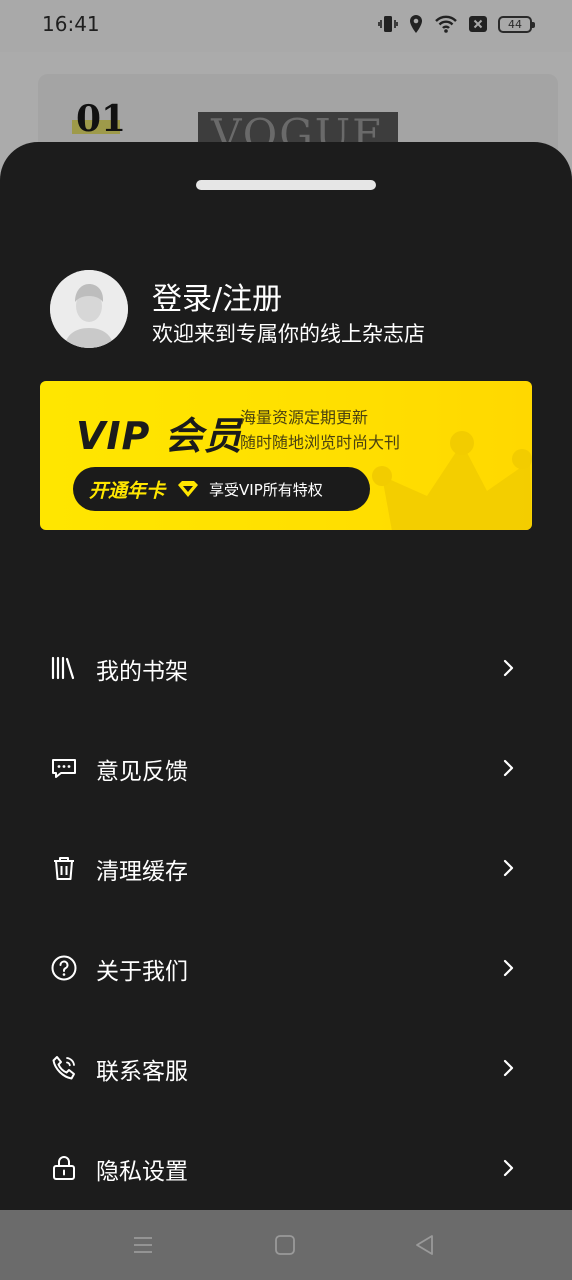 The height and width of the screenshot is (1280, 572). I want to click on menu-item-feedback: 意见反馈, so click(286, 768).